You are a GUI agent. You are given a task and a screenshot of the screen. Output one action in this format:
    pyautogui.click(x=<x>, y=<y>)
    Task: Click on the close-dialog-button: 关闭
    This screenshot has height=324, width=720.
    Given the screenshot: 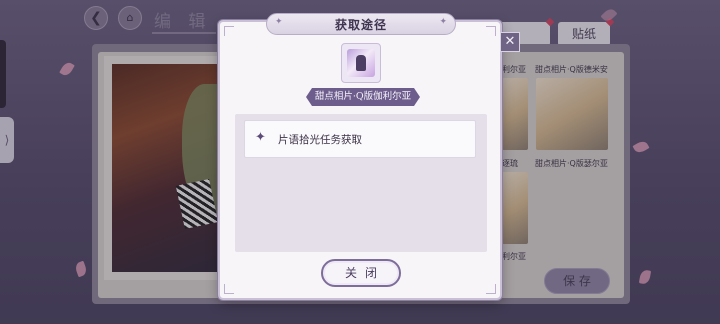 What is the action you would take?
    pyautogui.click(x=361, y=273)
    